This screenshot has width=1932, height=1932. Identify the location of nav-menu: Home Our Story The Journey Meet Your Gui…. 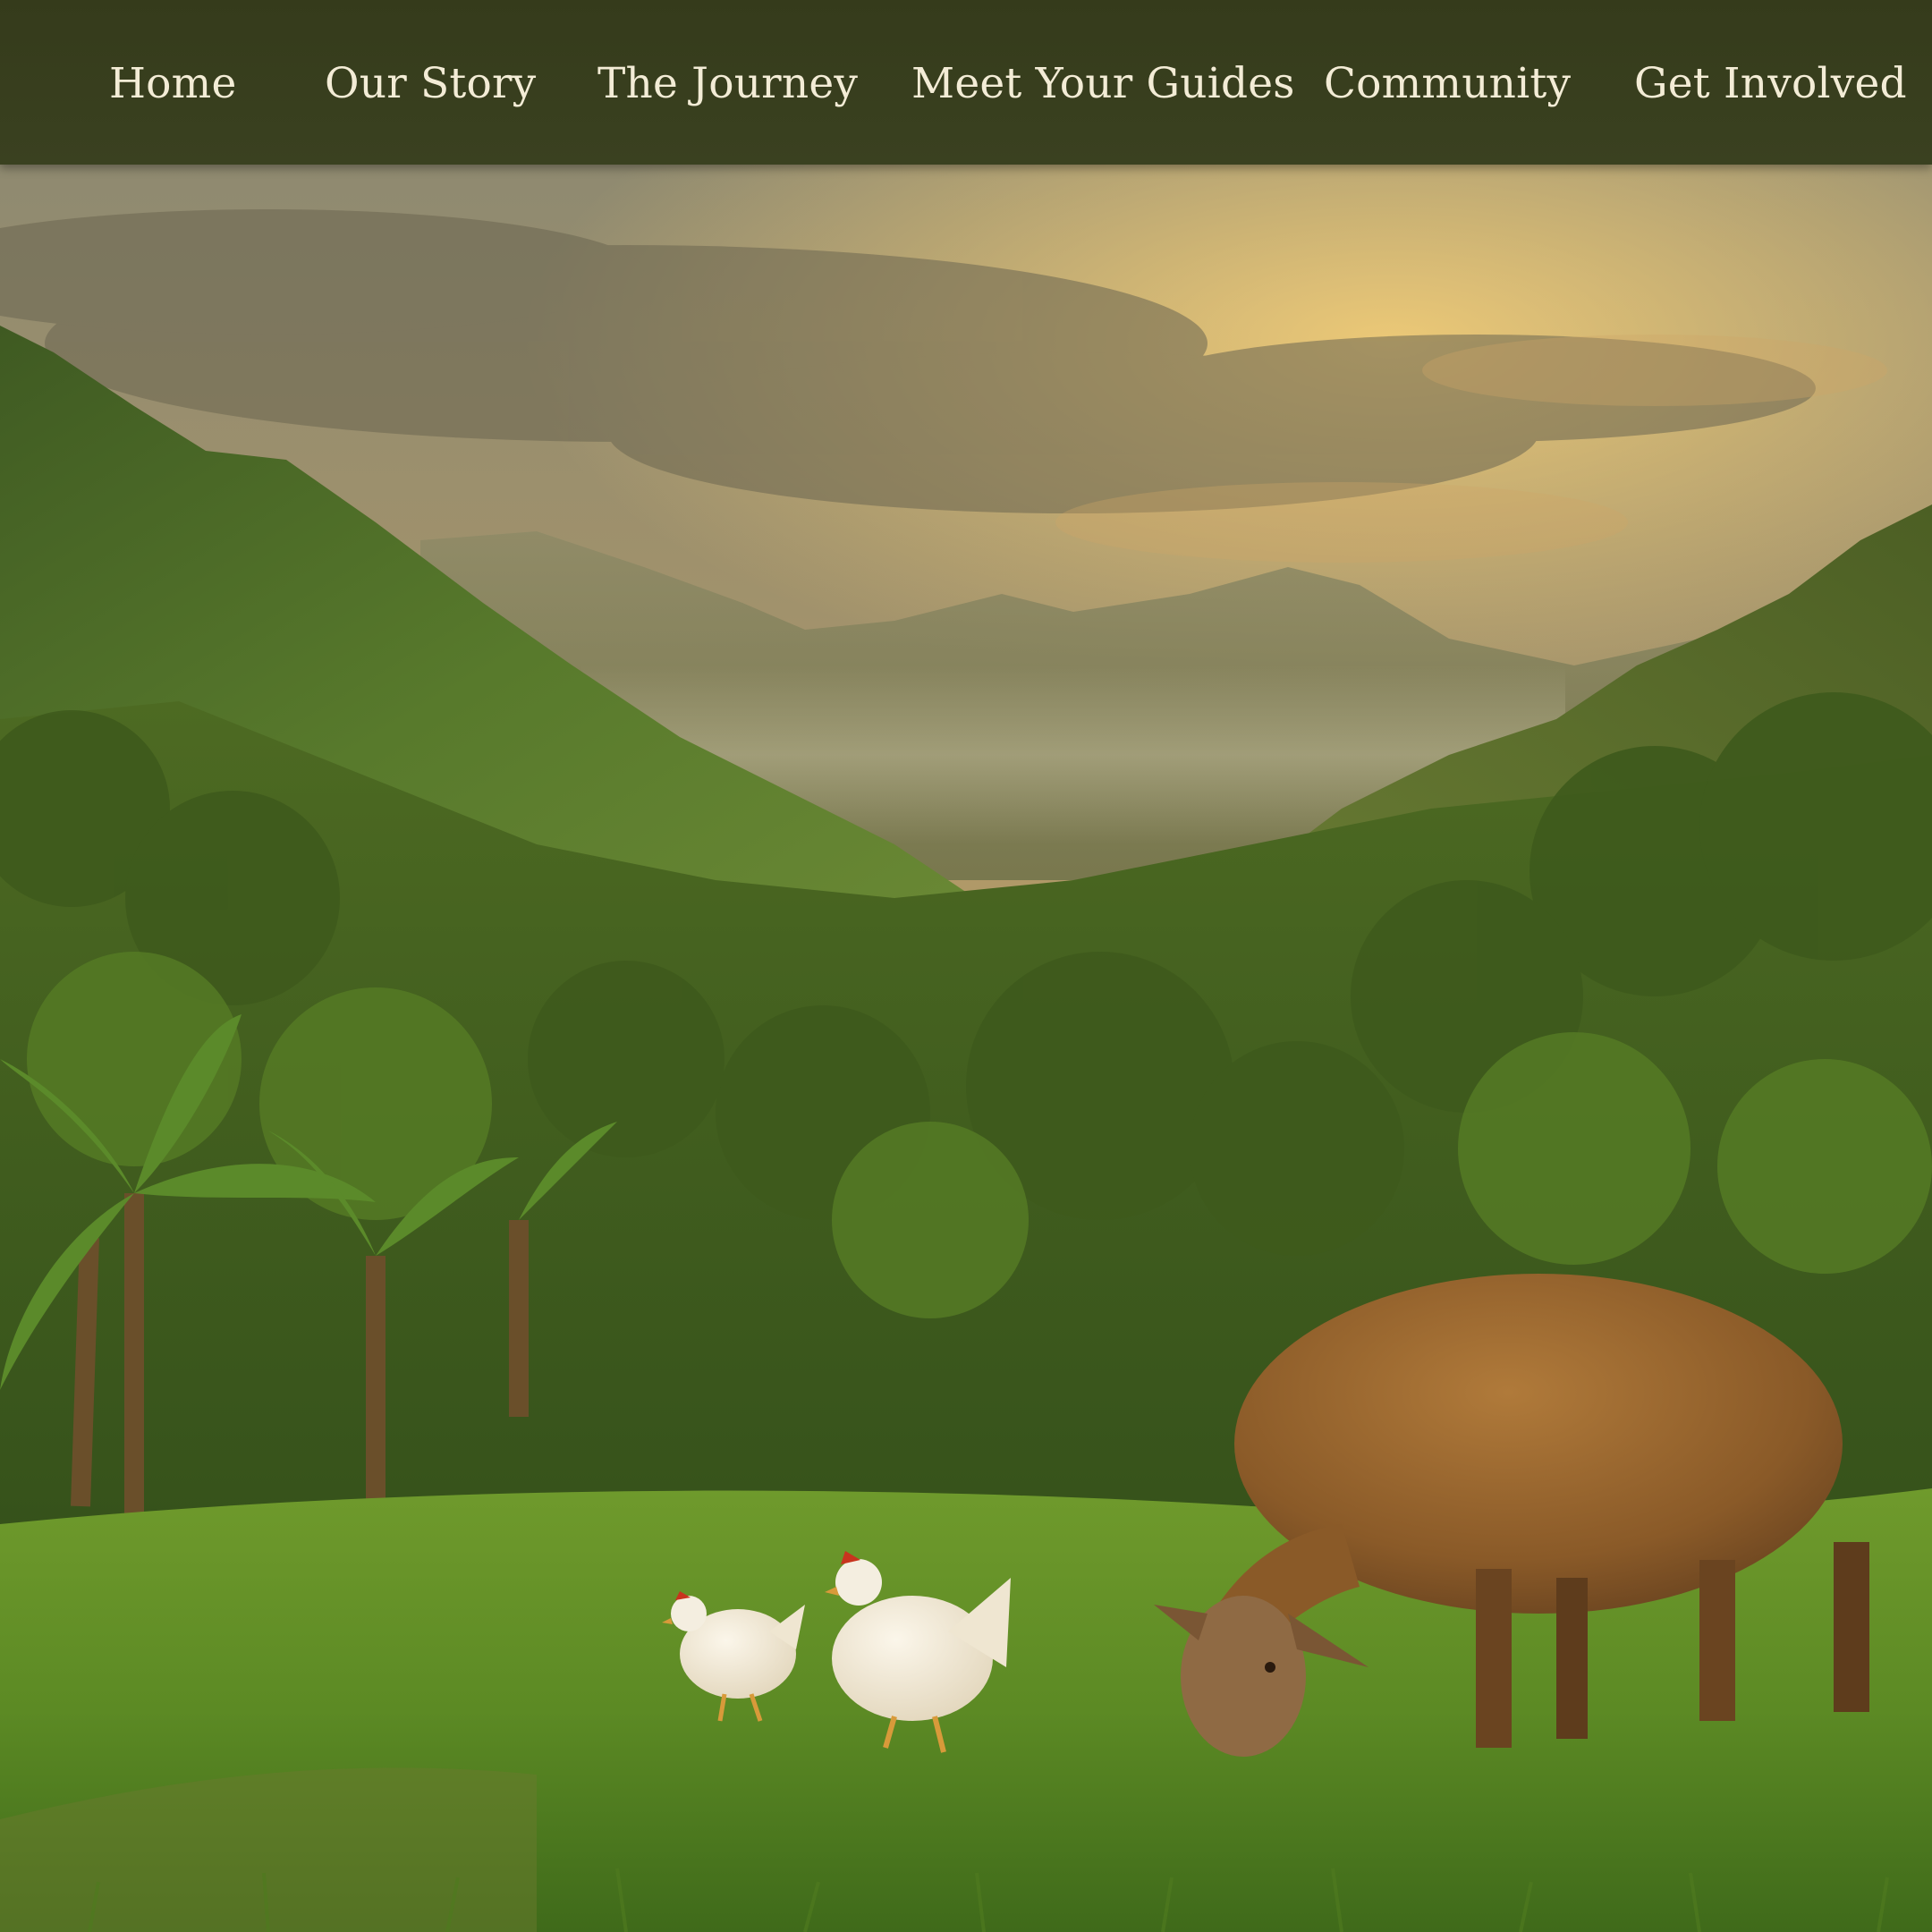
(966, 82).